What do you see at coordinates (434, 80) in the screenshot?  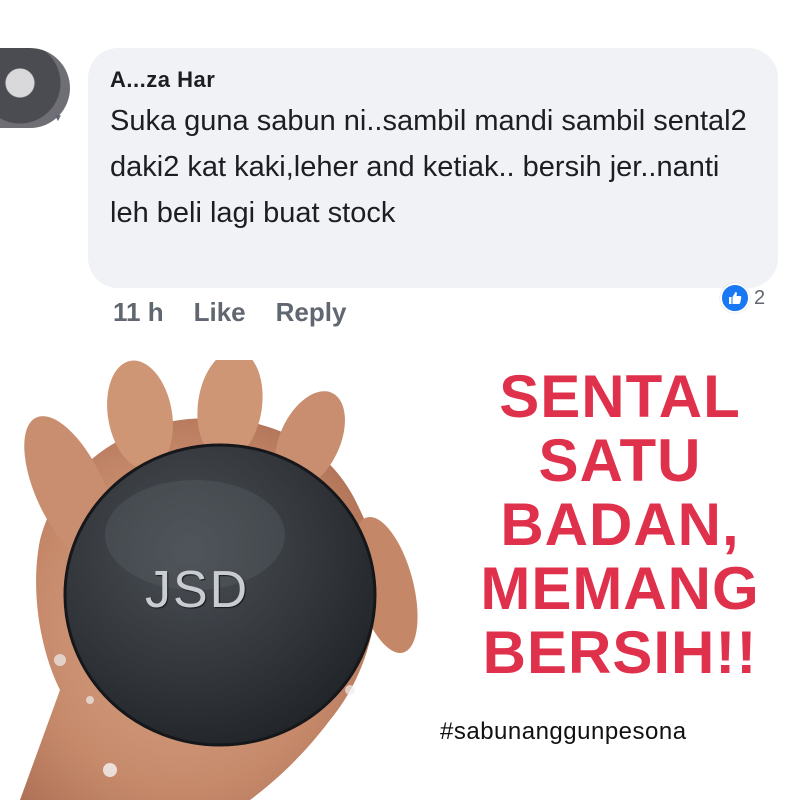 I see `commenter-name: A...za Har` at bounding box center [434, 80].